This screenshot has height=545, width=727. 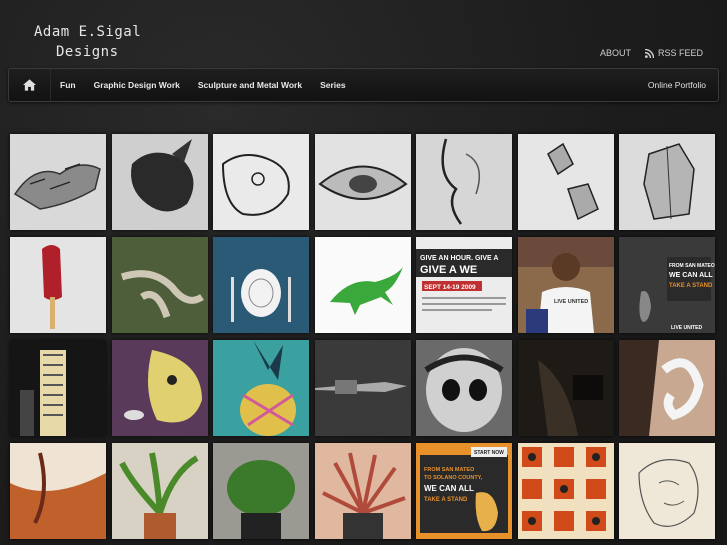 I want to click on poster3-line4: TAKE A STAND, so click(x=446, y=500).